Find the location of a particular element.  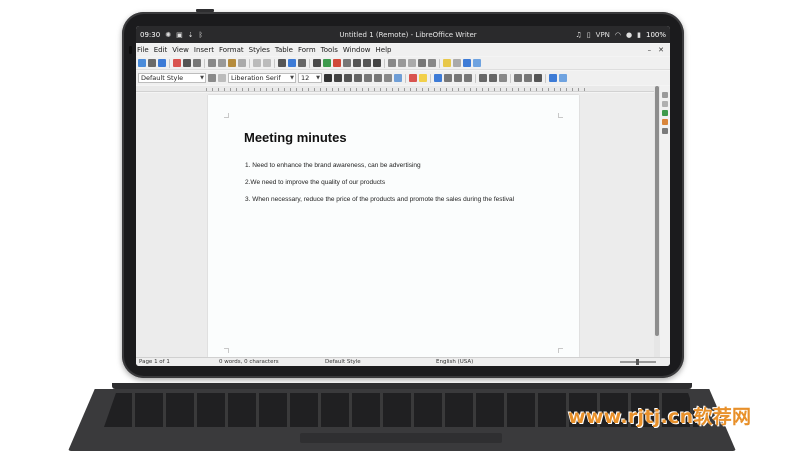

align-right-icon is located at coordinates (458, 78).